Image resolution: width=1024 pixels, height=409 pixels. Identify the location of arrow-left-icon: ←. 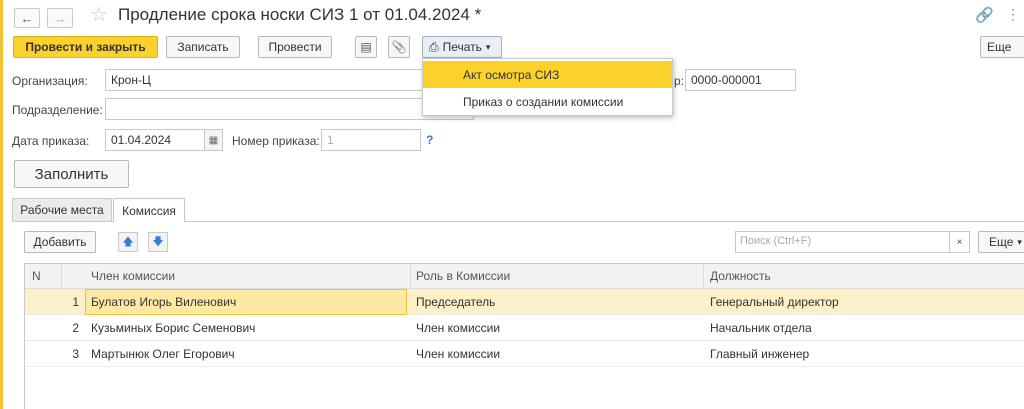
(27, 18).